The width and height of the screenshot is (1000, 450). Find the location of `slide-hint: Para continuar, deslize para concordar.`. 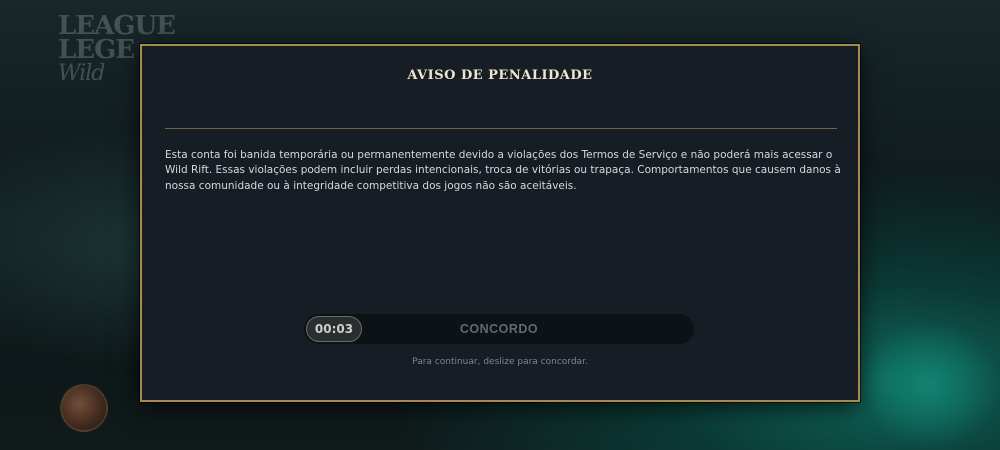

slide-hint: Para continuar, deslize para concordar. is located at coordinates (500, 362).